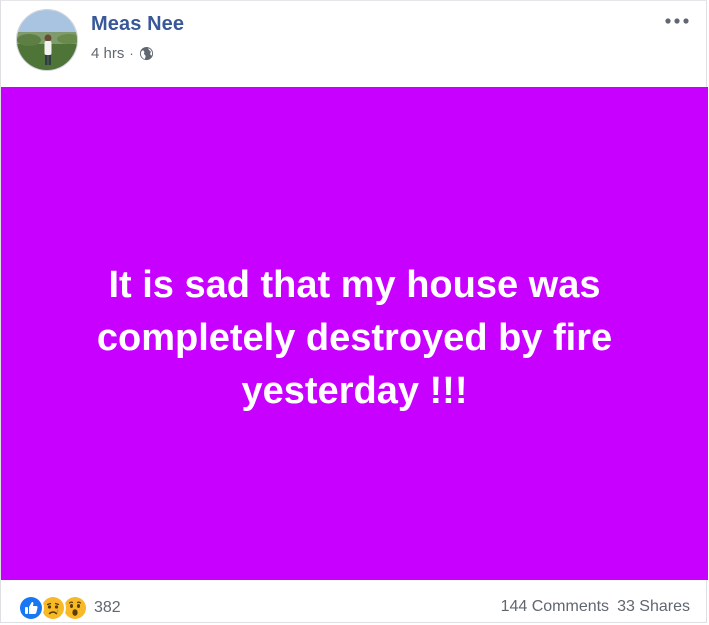 This screenshot has width=709, height=625. Describe the element at coordinates (146, 53) in the screenshot. I see `globe-icon` at that location.